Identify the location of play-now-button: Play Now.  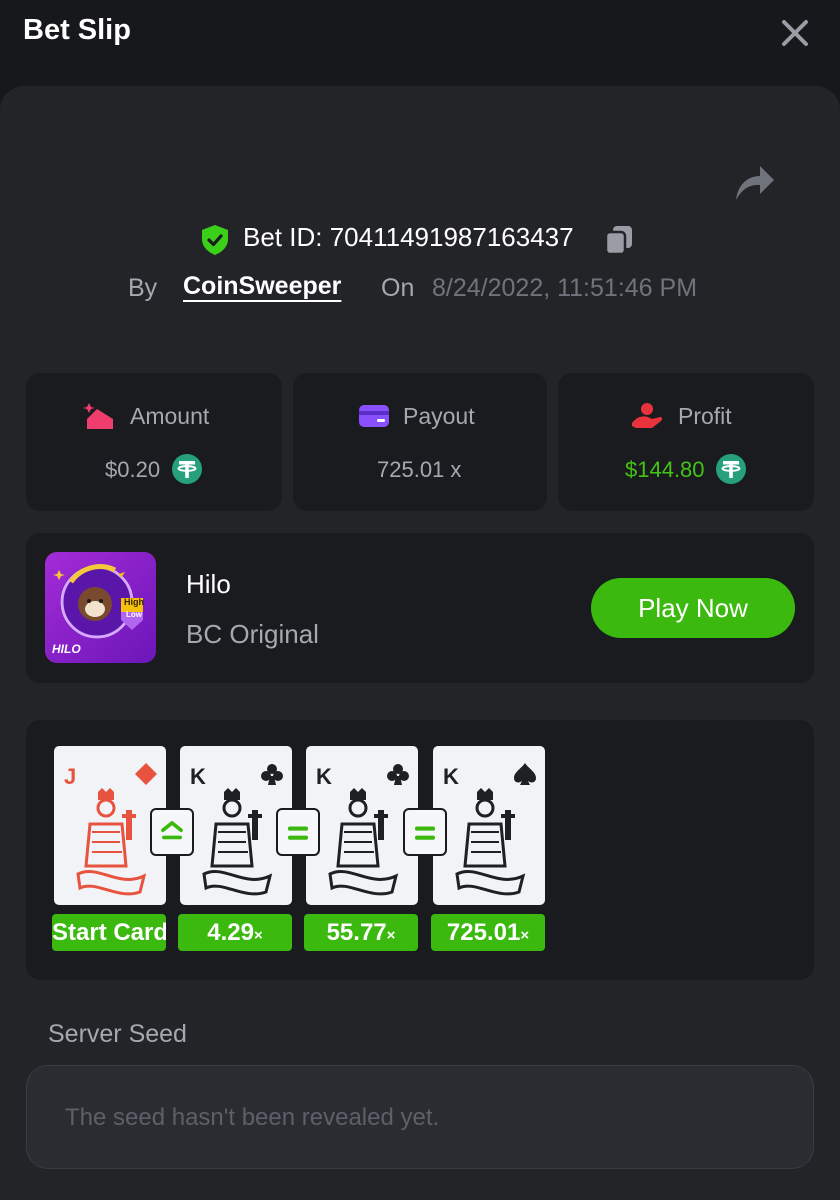
(693, 608).